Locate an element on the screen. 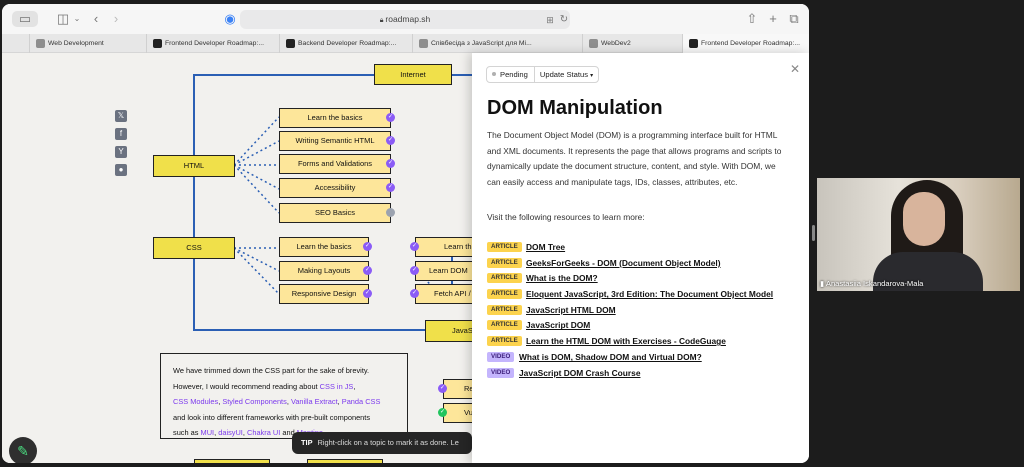 The image size is (1024, 467). internet-node: Internet is located at coordinates (413, 74).